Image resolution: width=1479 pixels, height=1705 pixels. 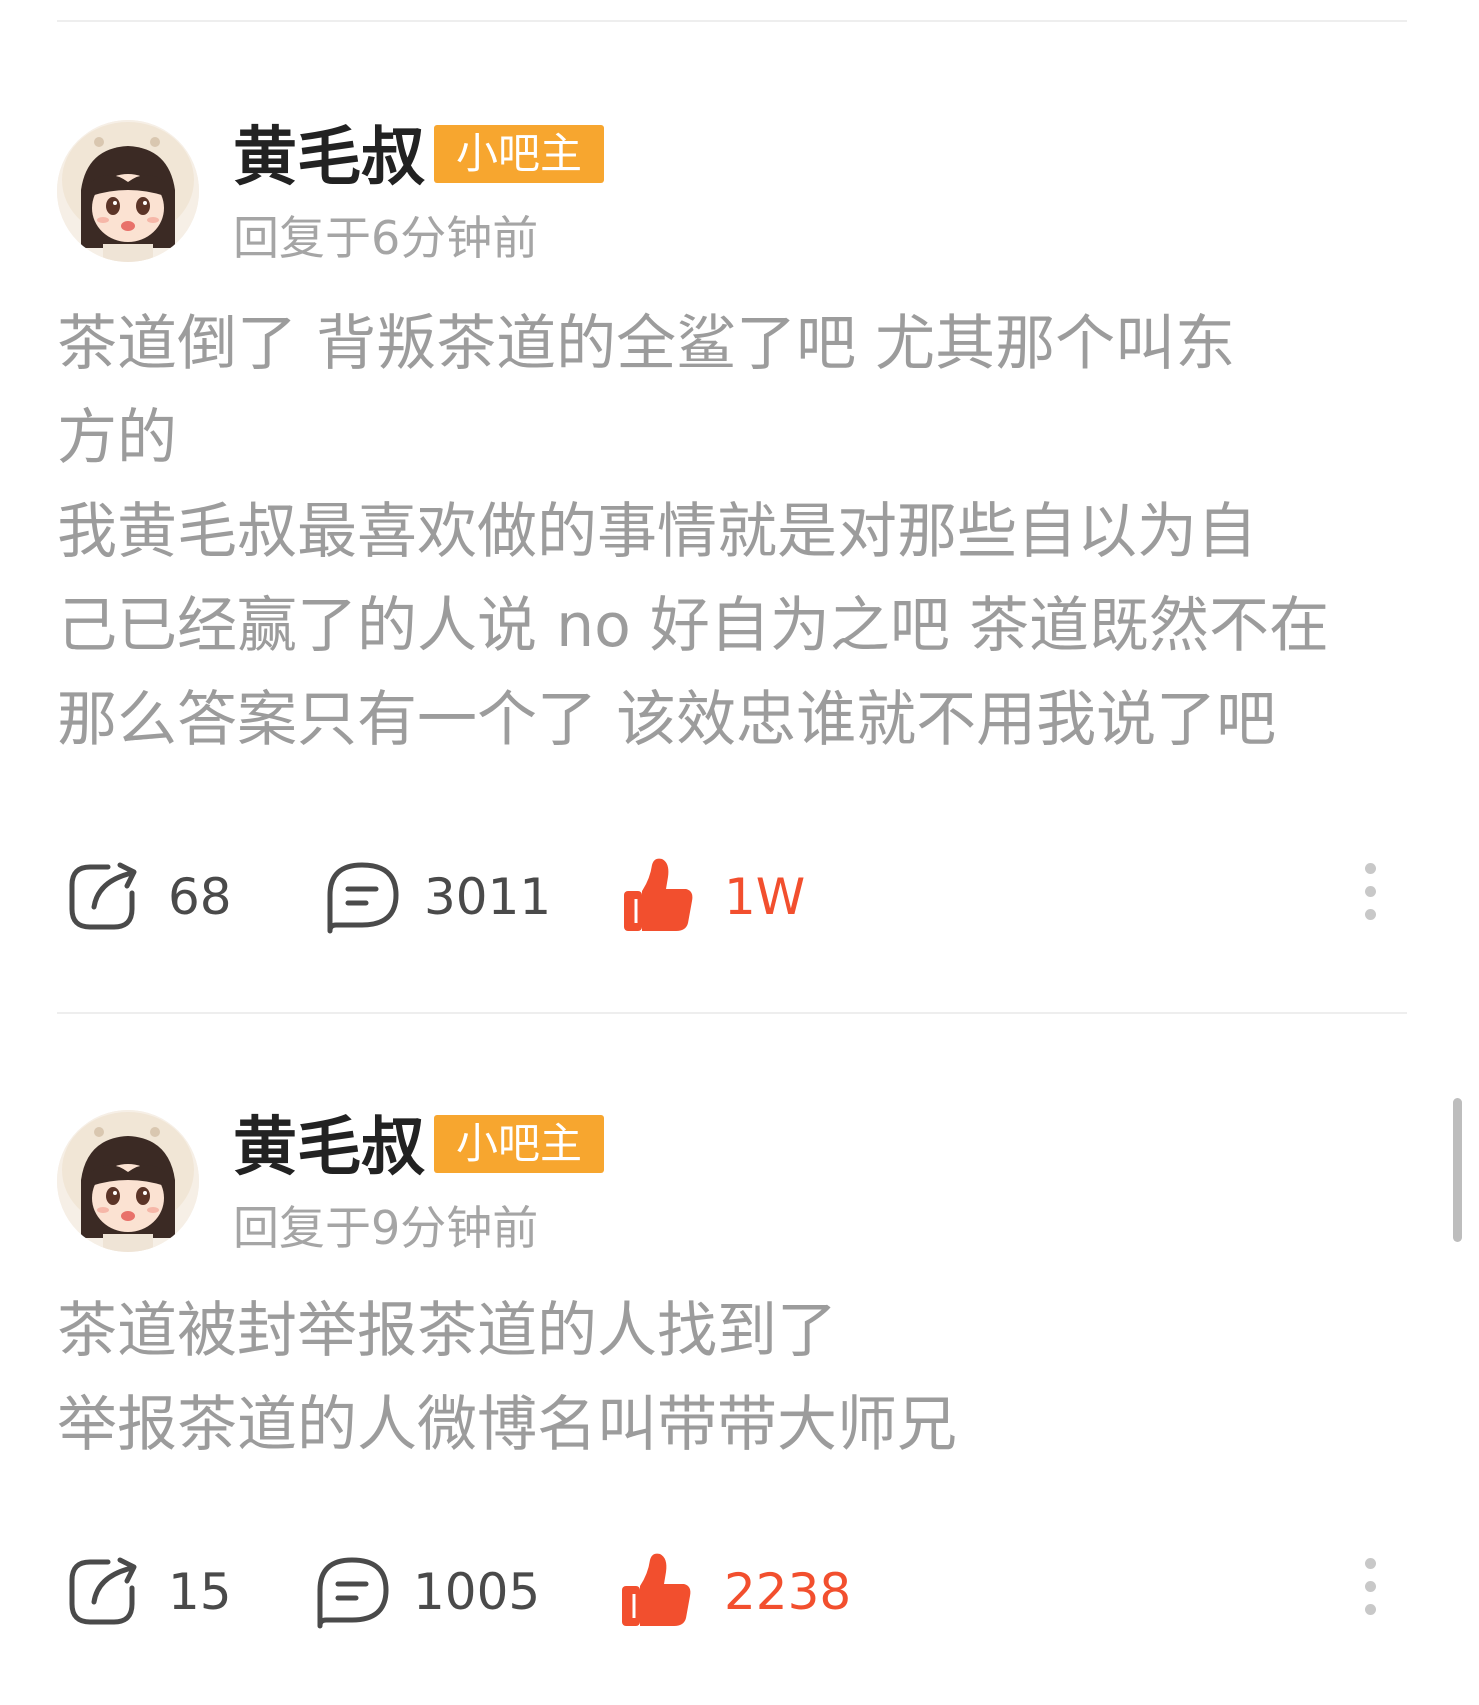 What do you see at coordinates (507, 1425) in the screenshot?
I see `content-line: 举报茶道的人微博名叫带带大师兄` at bounding box center [507, 1425].